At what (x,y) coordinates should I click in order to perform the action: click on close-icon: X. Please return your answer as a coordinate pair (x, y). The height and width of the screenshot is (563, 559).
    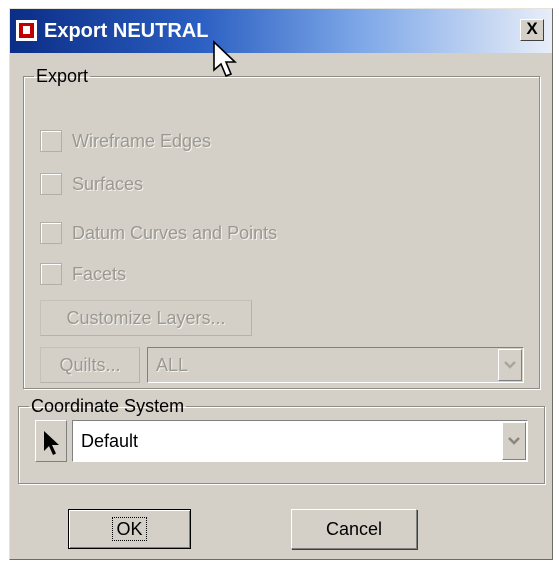
    Looking at the image, I should click on (532, 28).